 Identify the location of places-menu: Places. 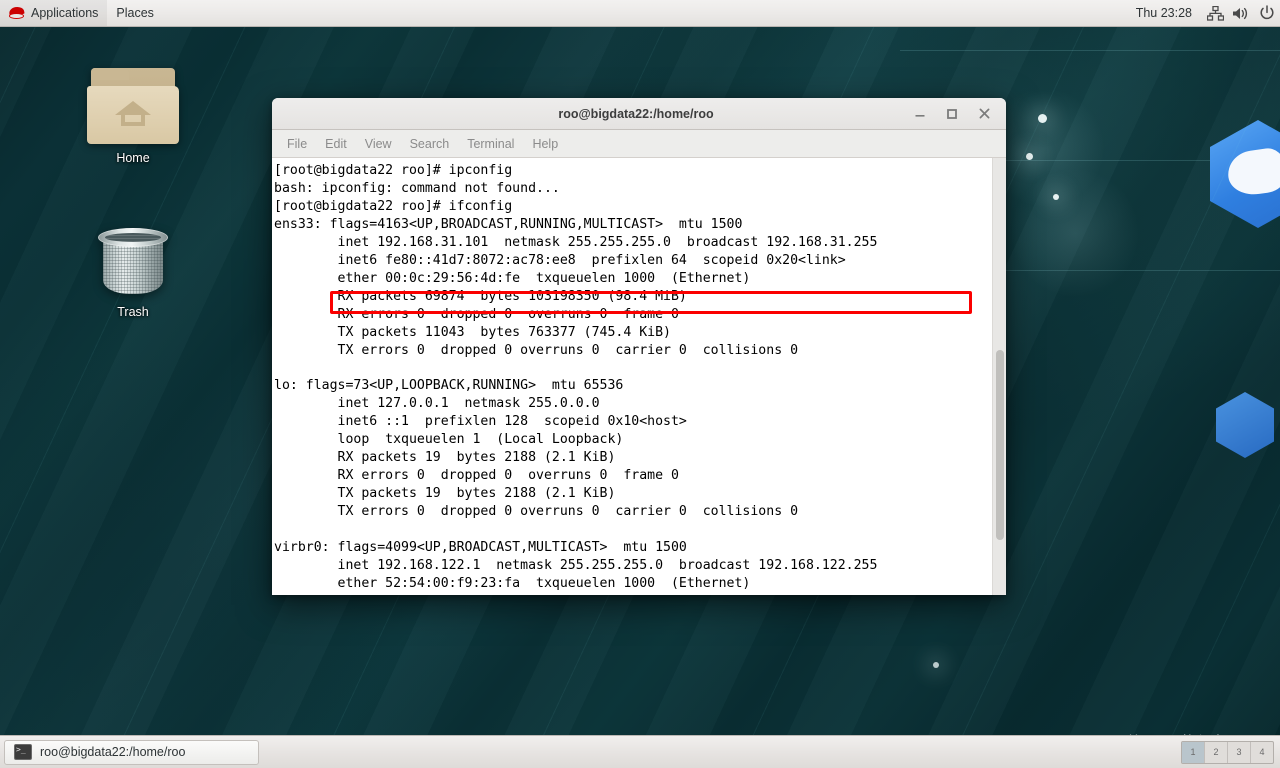
(135, 13).